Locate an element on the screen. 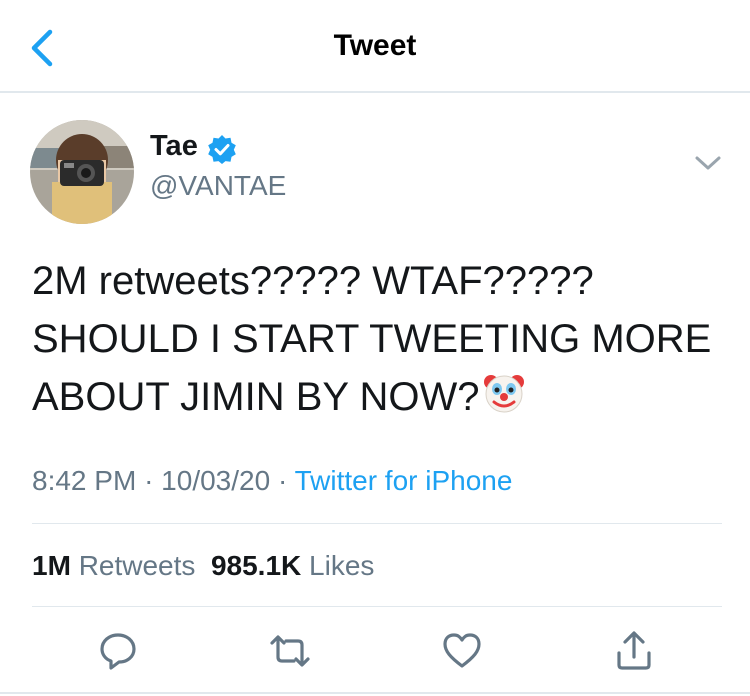  top-nav-bar: Tweet is located at coordinates (375, 46).